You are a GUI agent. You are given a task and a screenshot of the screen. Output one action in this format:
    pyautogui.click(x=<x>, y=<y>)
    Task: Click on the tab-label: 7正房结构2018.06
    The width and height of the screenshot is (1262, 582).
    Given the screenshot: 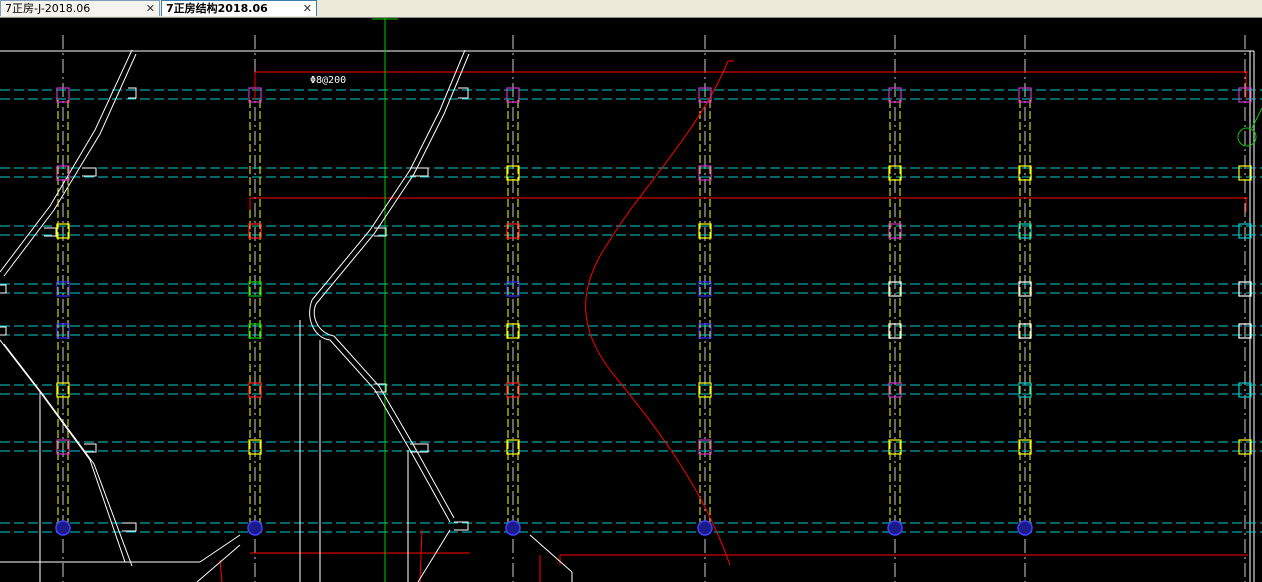 What is the action you would take?
    pyautogui.click(x=217, y=8)
    